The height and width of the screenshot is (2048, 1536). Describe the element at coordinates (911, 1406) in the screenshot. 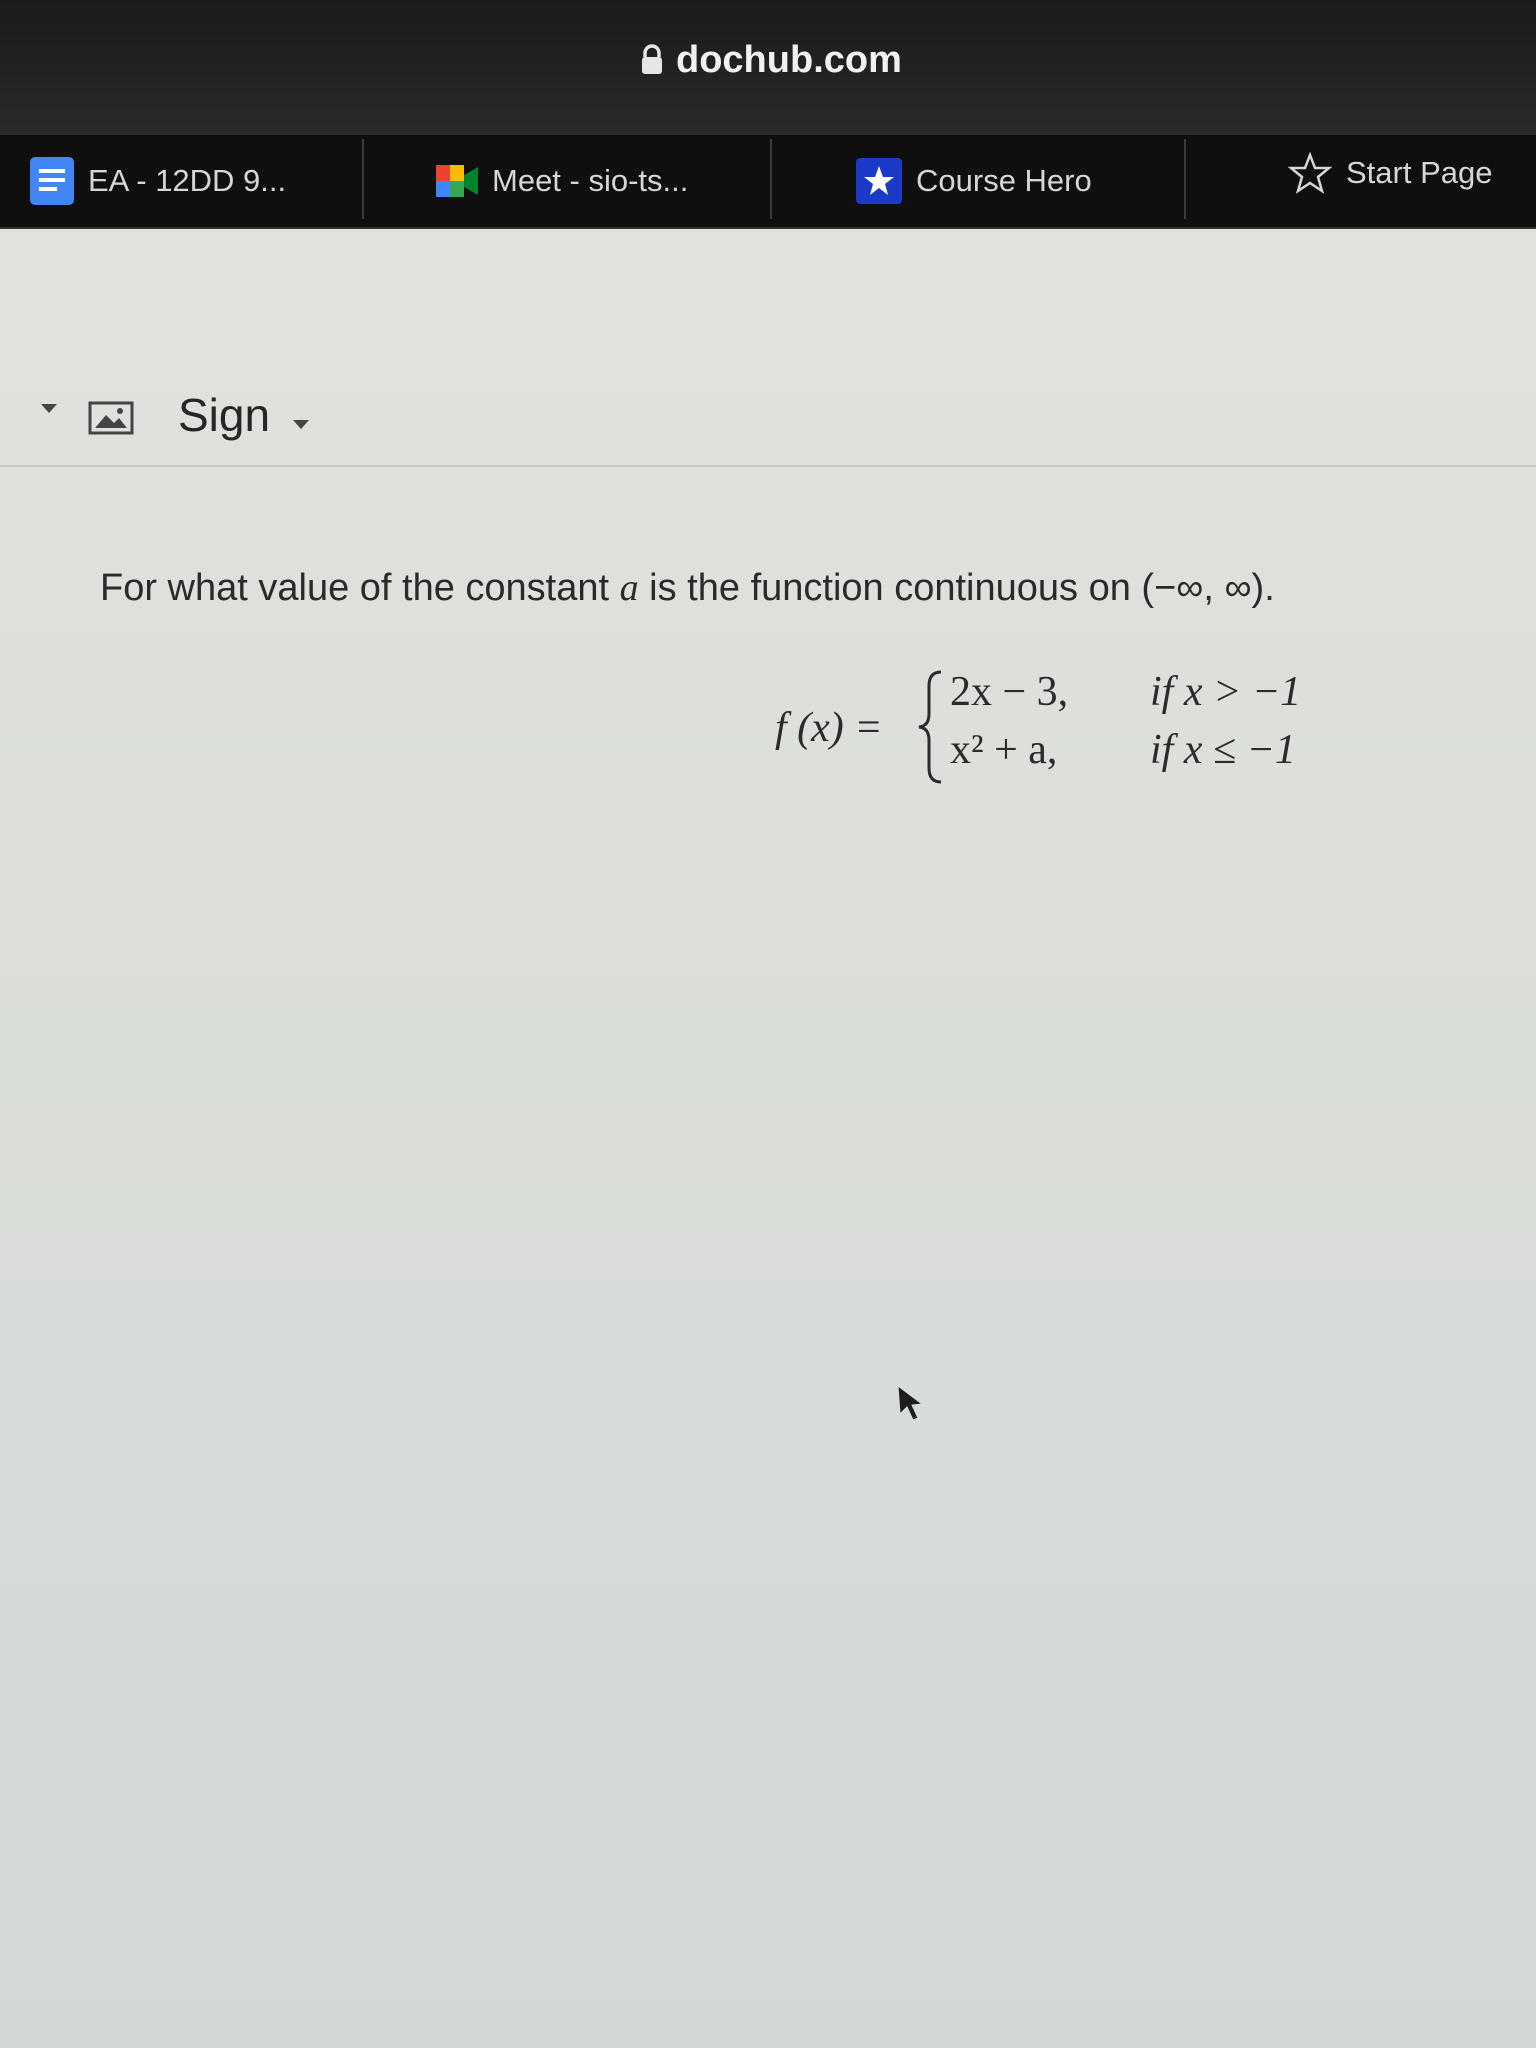

I see `mouse-cursor-icon` at that location.